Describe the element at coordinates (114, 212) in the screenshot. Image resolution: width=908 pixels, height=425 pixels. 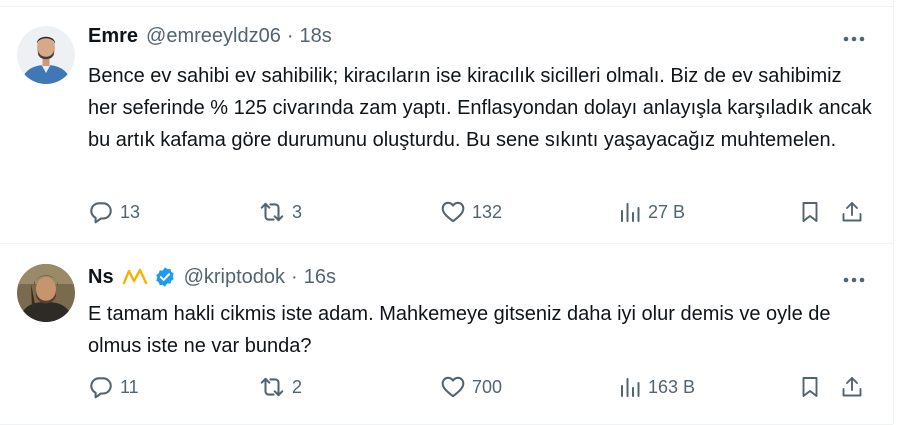
I see `reply-button: 13` at that location.